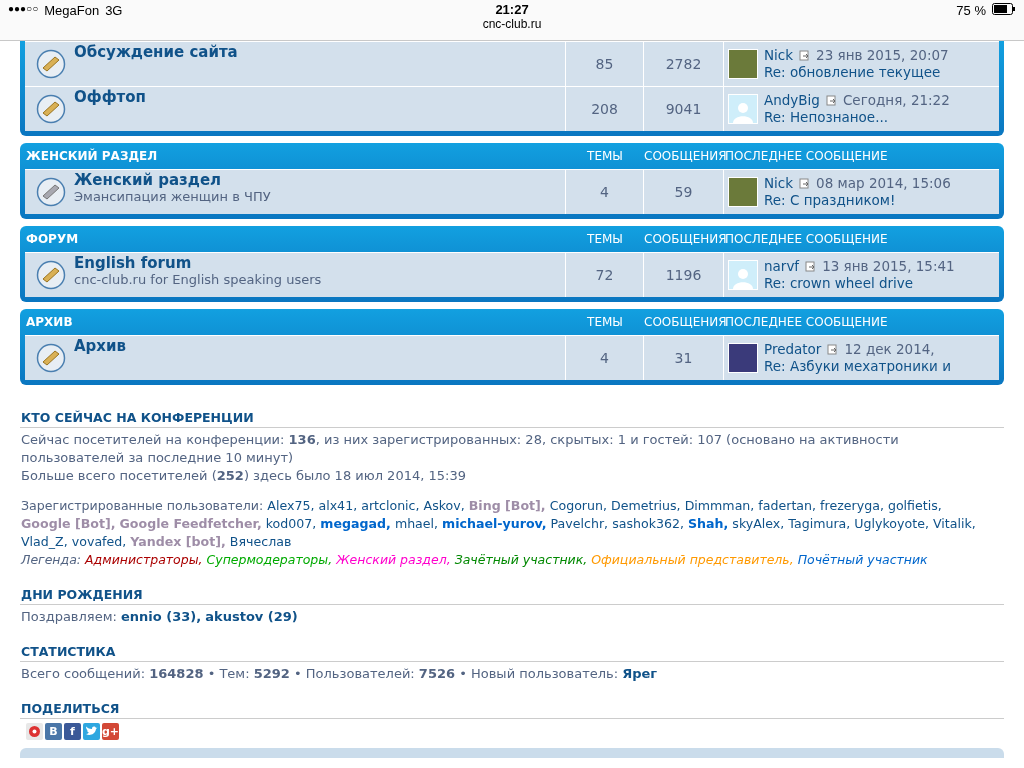  I want to click on user-link: mhael,, so click(416, 523).